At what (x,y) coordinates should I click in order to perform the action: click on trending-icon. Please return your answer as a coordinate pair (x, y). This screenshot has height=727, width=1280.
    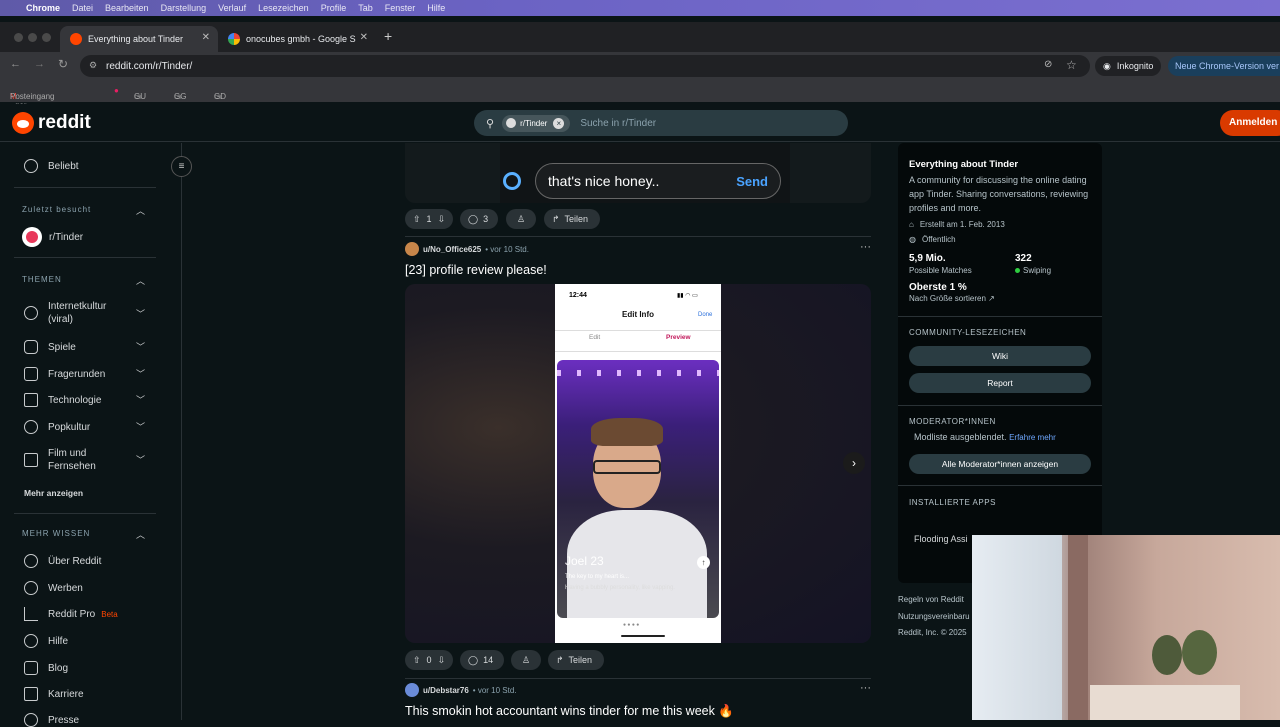
    Looking at the image, I should click on (31, 166).